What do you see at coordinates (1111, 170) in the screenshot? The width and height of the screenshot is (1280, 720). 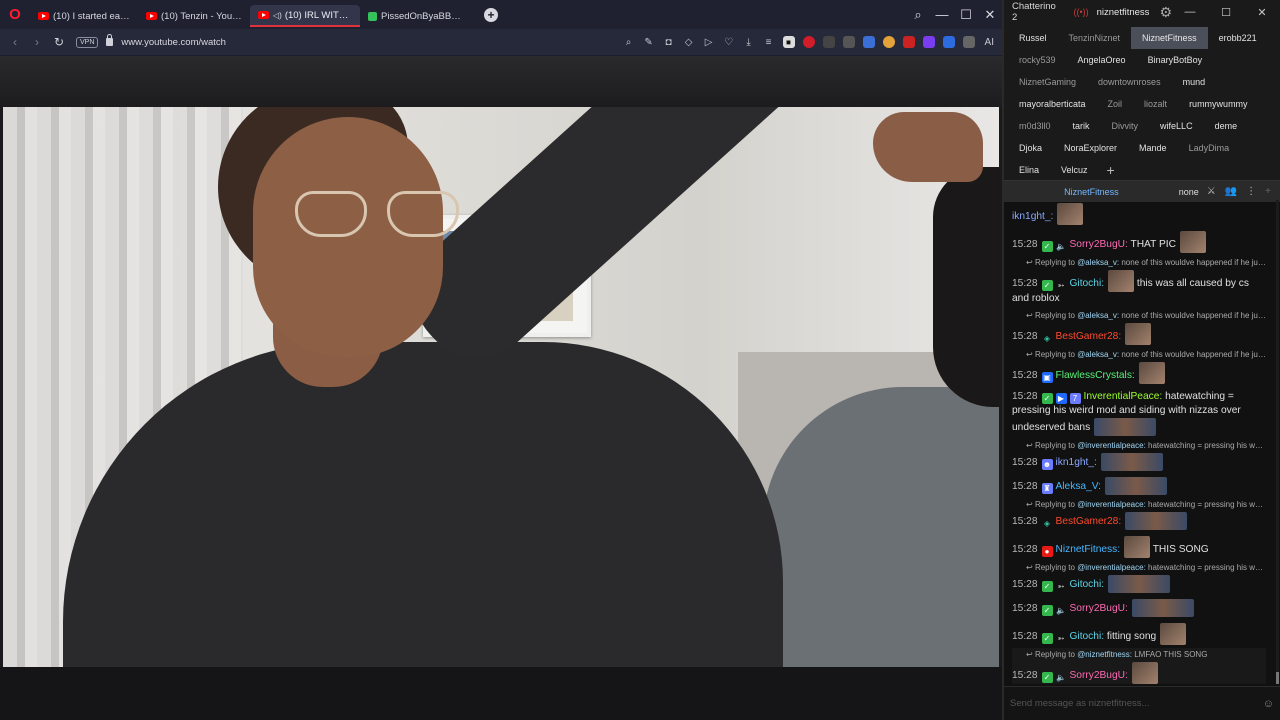 I see `add-tab-button: +` at bounding box center [1111, 170].